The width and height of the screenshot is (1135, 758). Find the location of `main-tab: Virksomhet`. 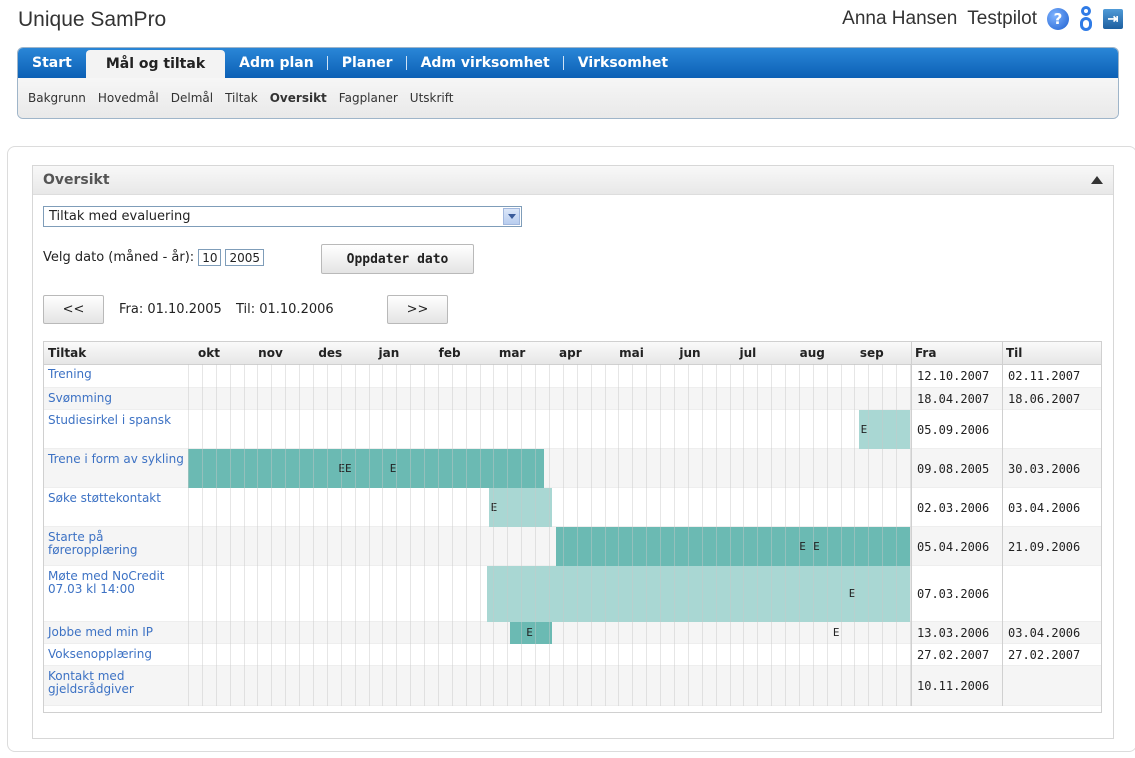

main-tab: Virksomhet is located at coordinates (623, 63).